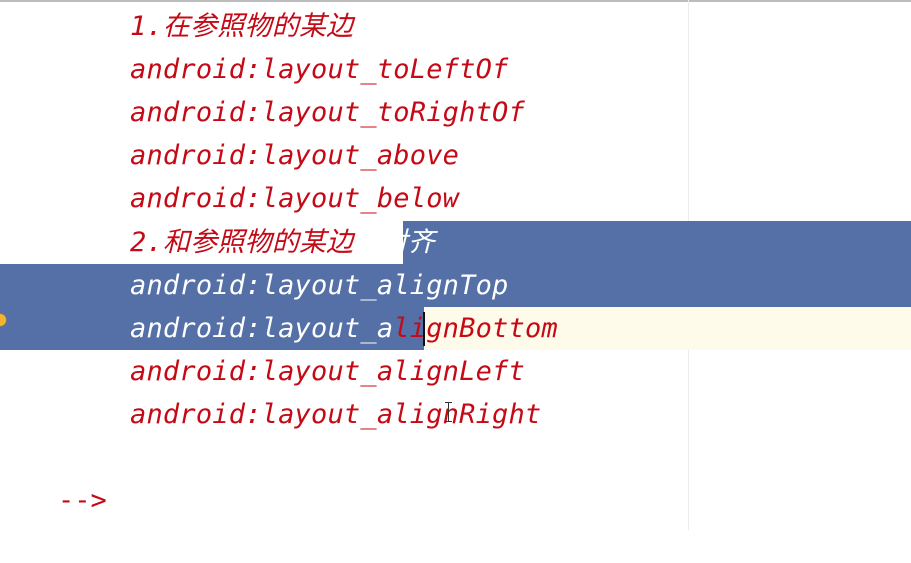 This screenshot has height=563, width=911. I want to click on text-caret, so click(424, 329).